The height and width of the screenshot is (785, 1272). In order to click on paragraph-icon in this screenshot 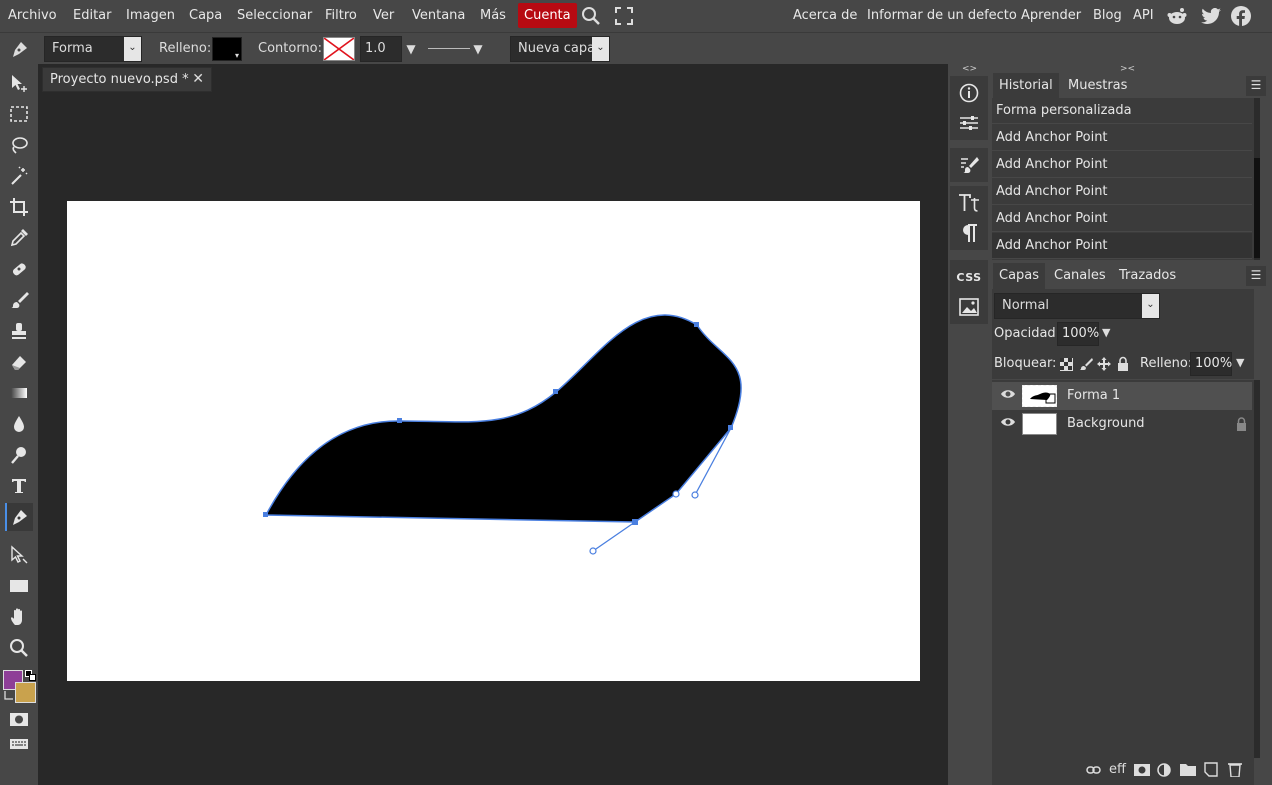, I will do `click(969, 233)`.